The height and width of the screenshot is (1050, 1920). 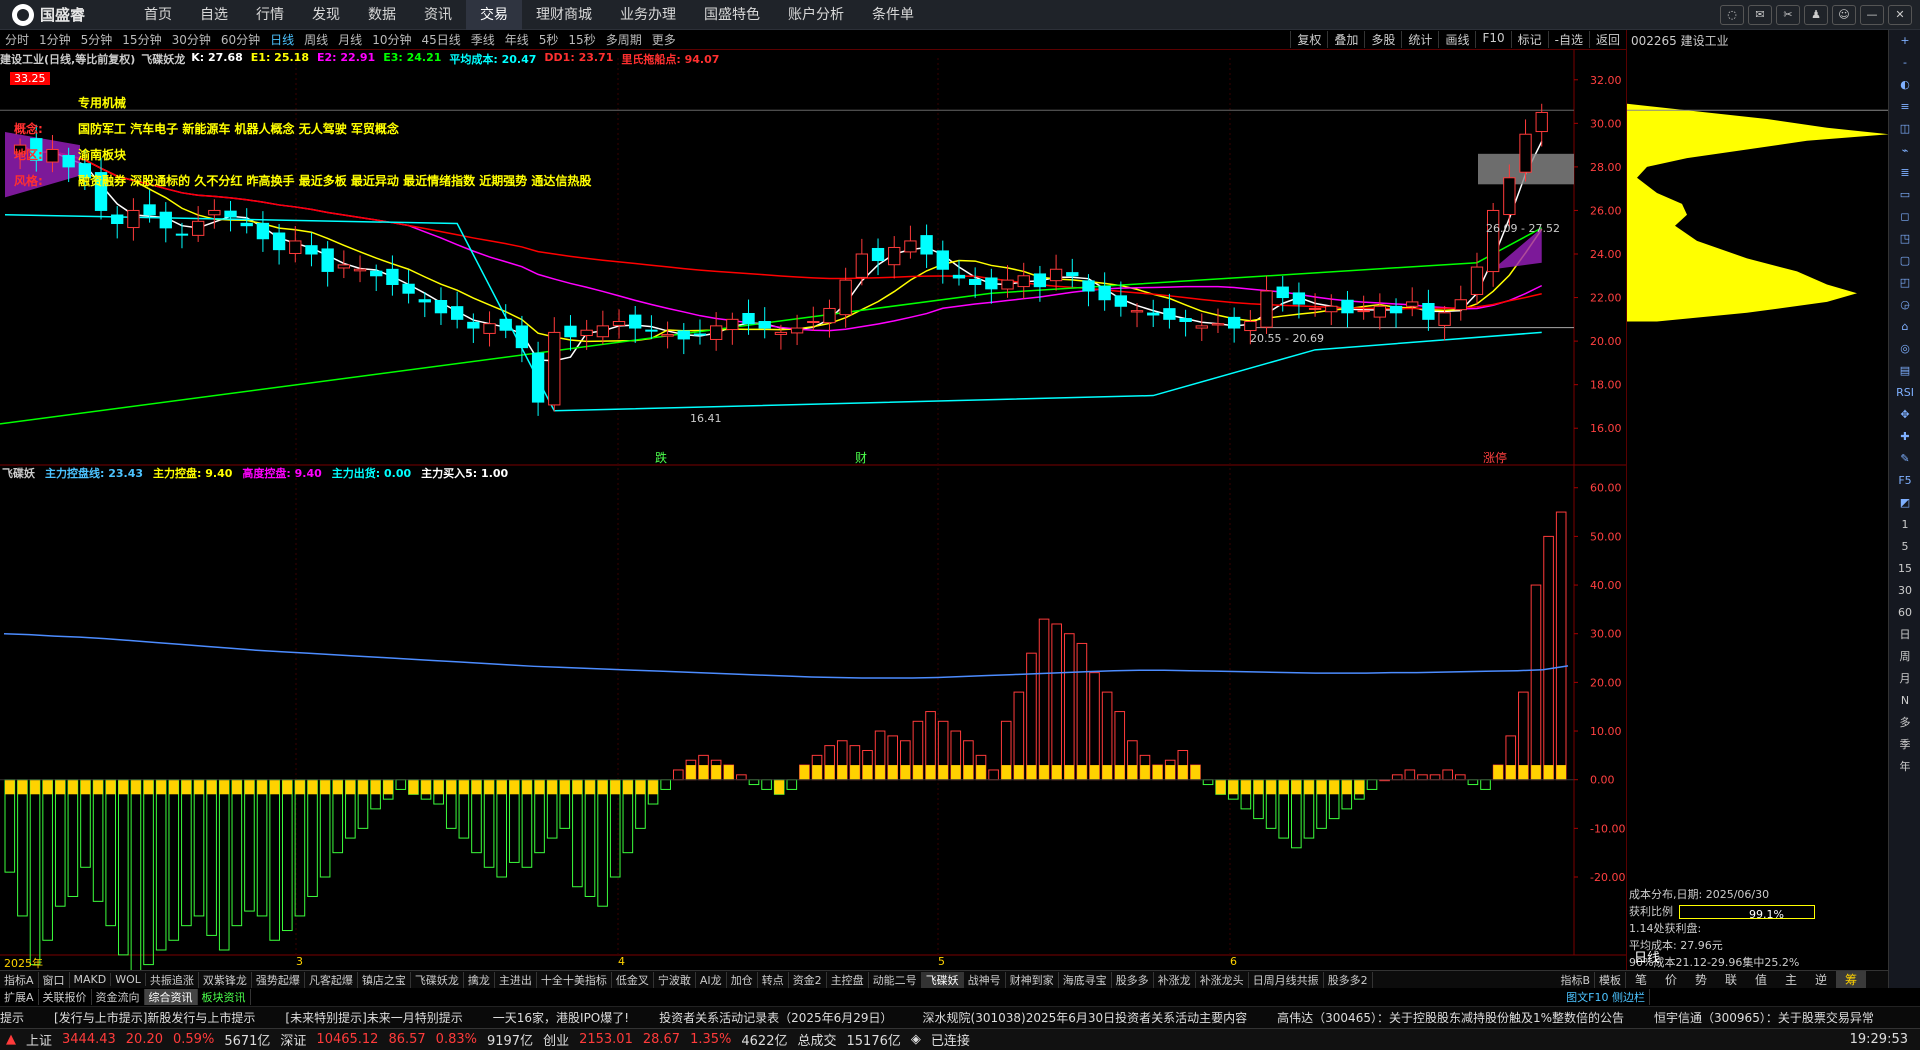 What do you see at coordinates (1904, 635) in the screenshot?
I see `side-tool-icon: 日` at bounding box center [1904, 635].